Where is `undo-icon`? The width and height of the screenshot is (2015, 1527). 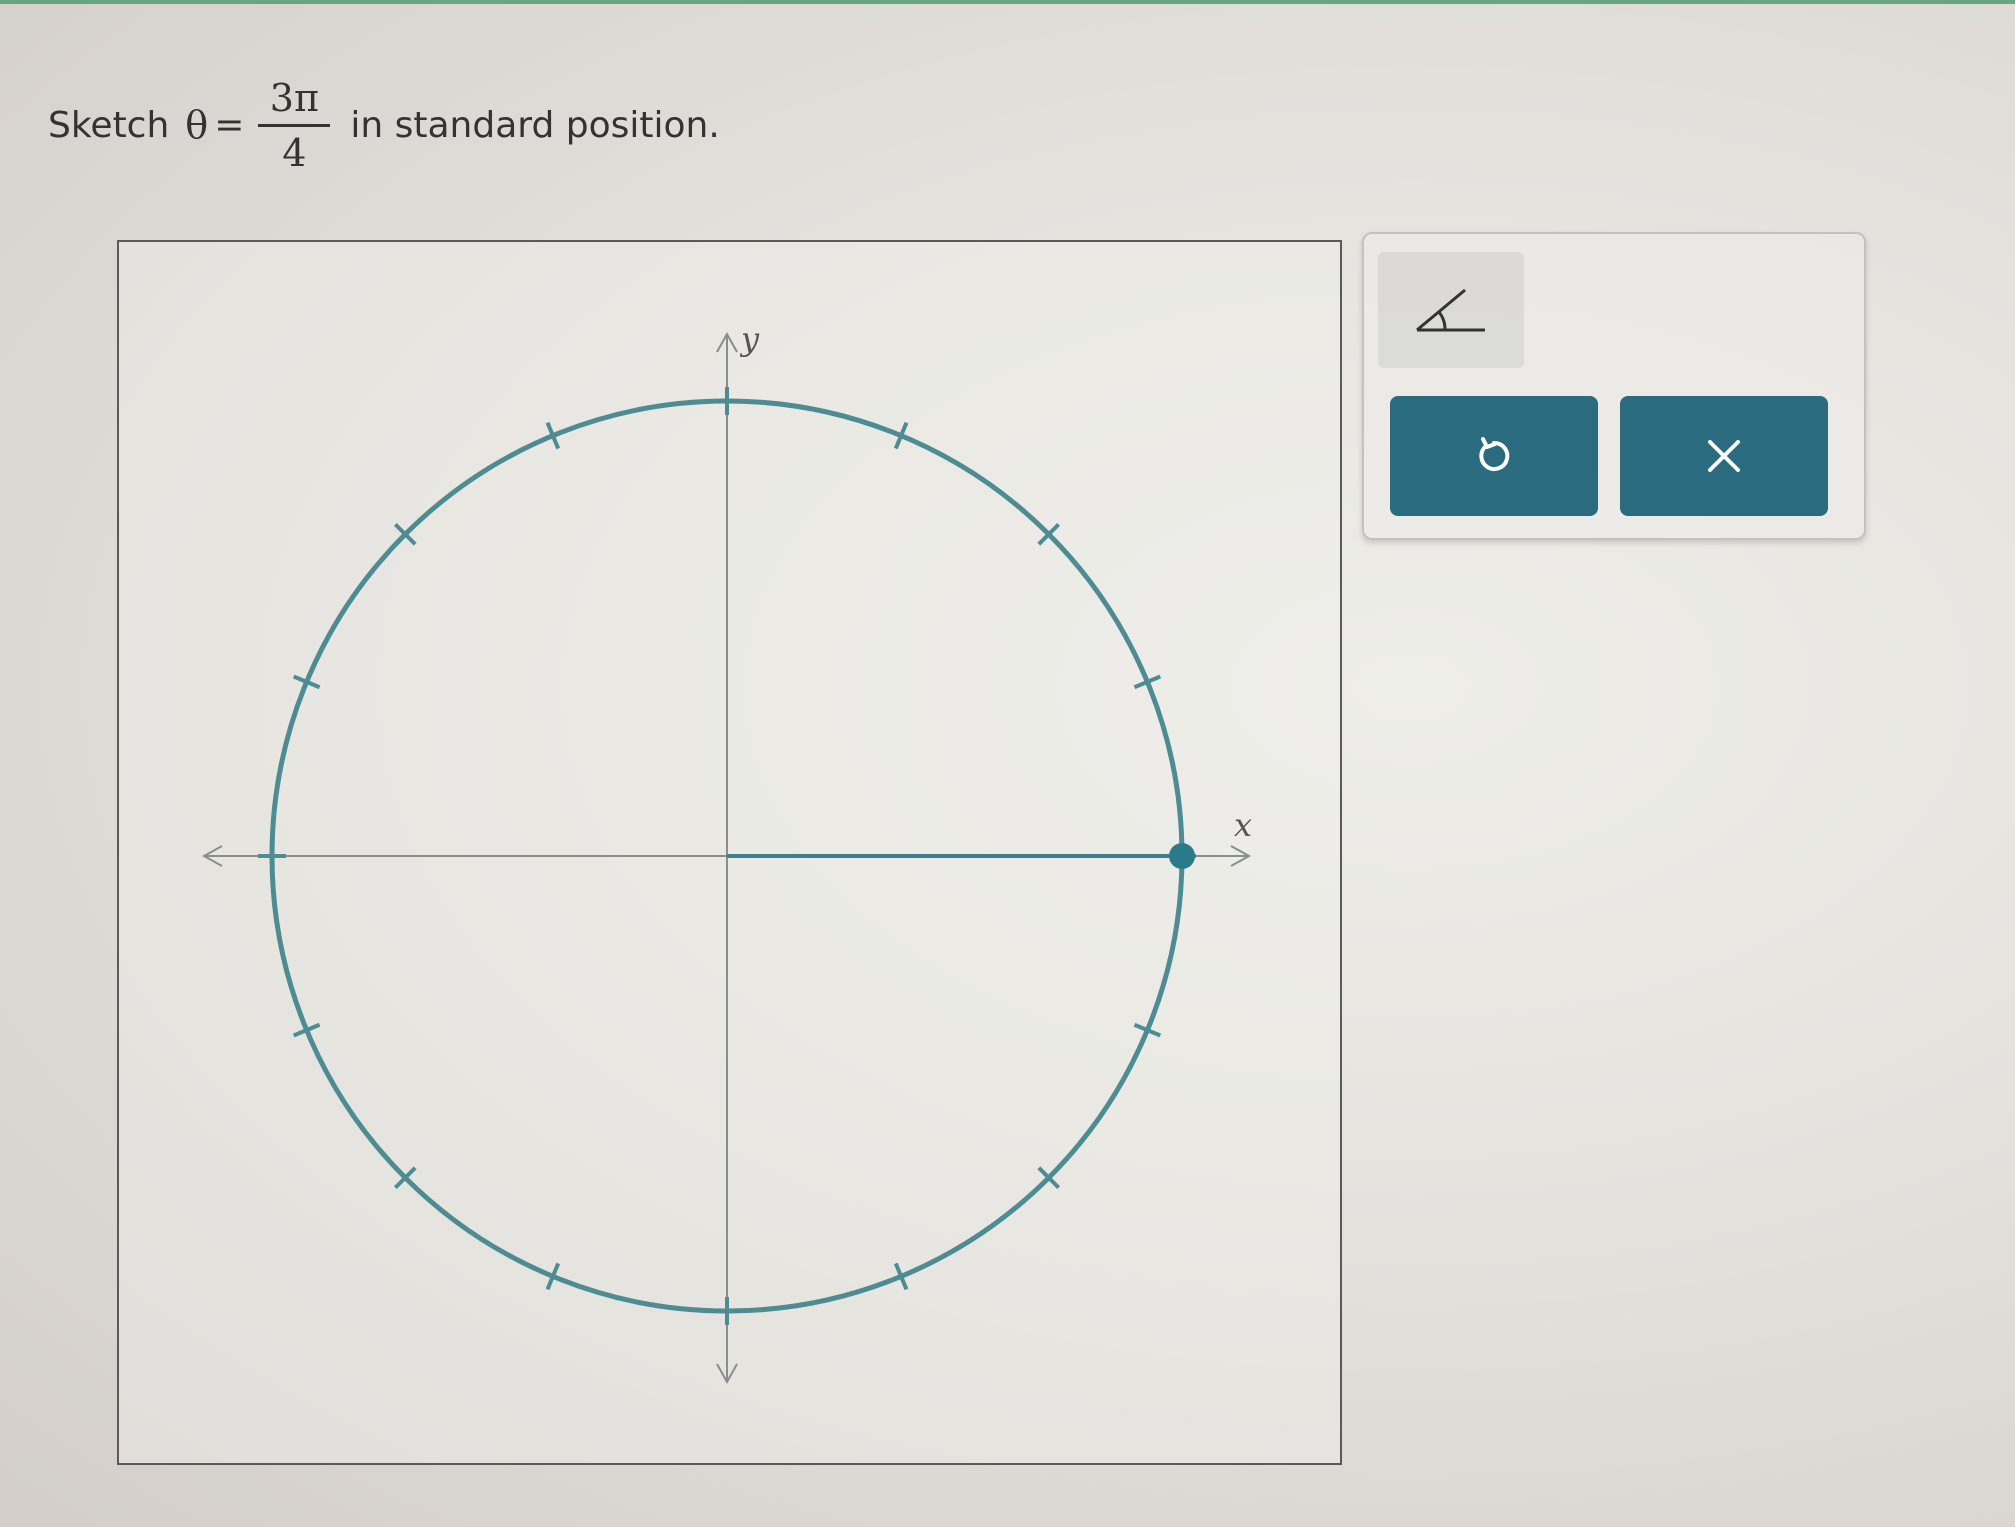
undo-icon is located at coordinates (1494, 454).